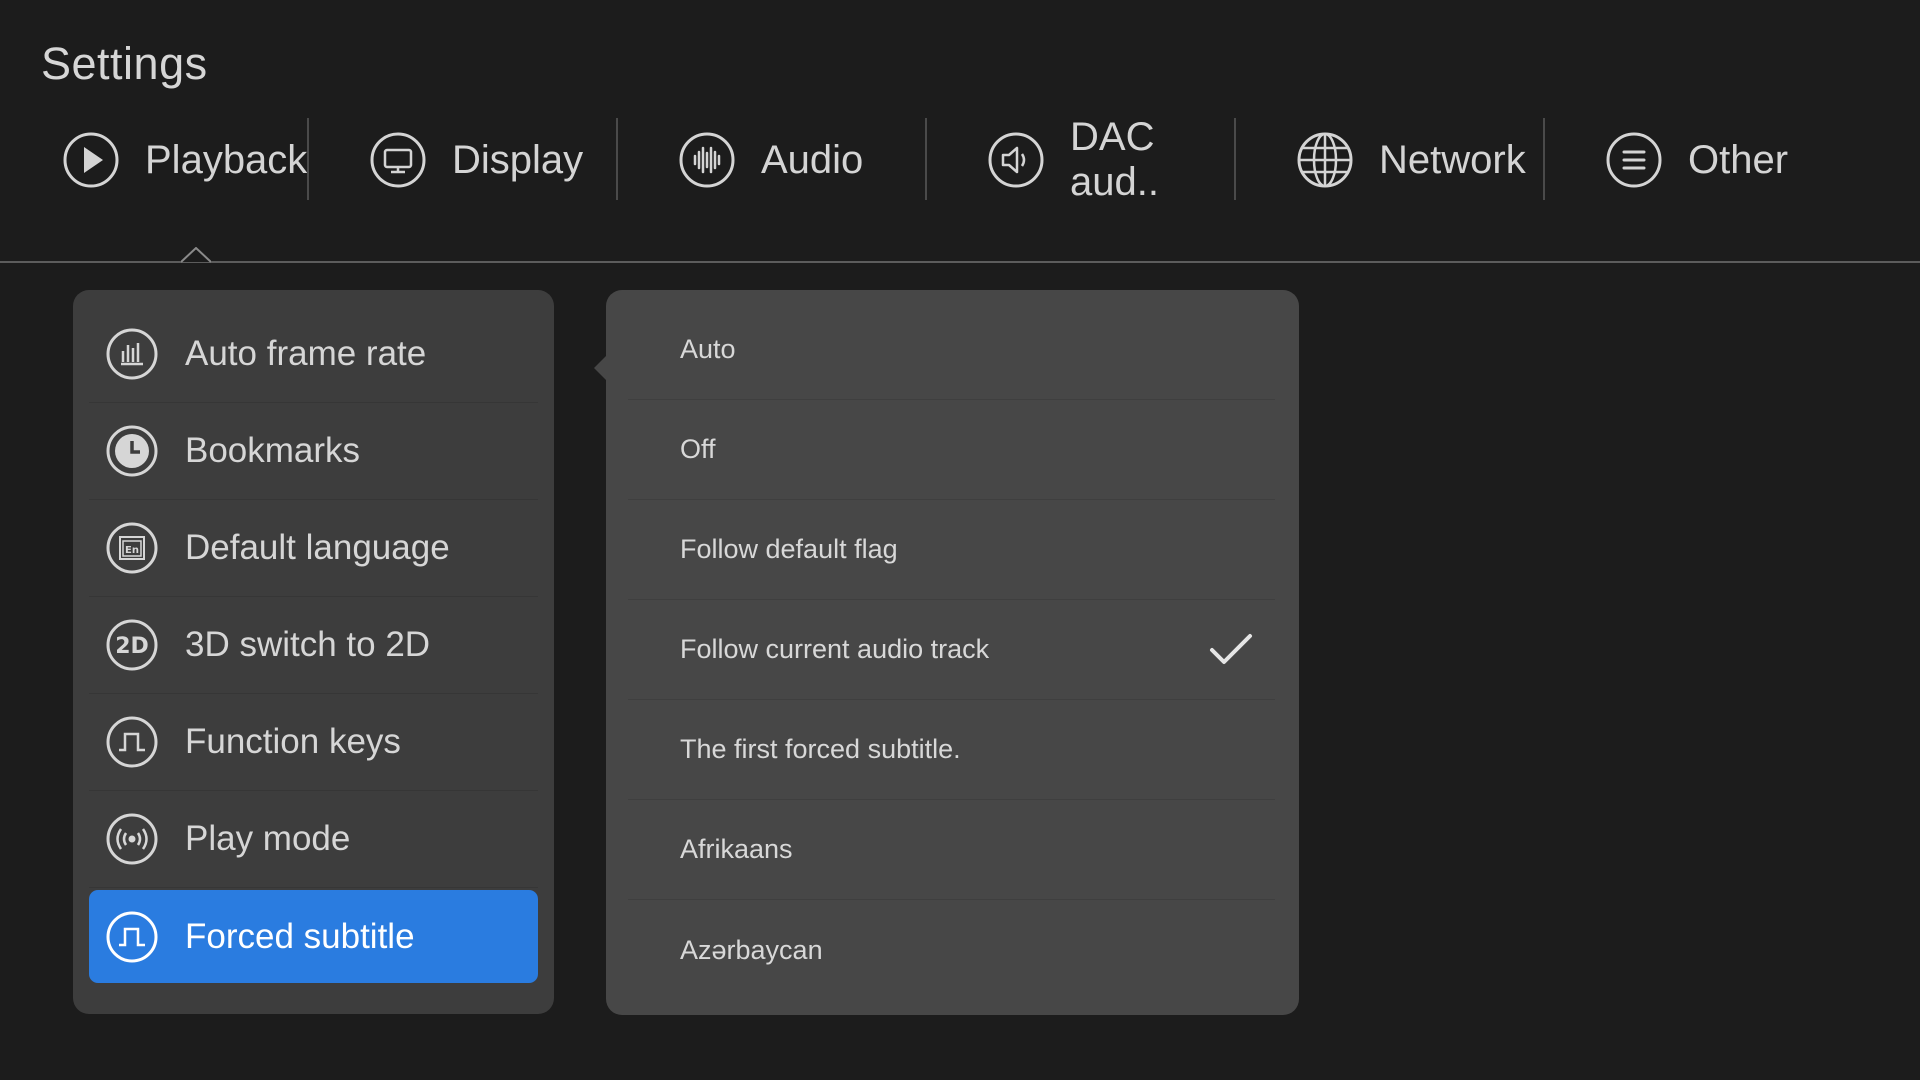  What do you see at coordinates (268, 838) in the screenshot?
I see `menu-item-label: Play mode` at bounding box center [268, 838].